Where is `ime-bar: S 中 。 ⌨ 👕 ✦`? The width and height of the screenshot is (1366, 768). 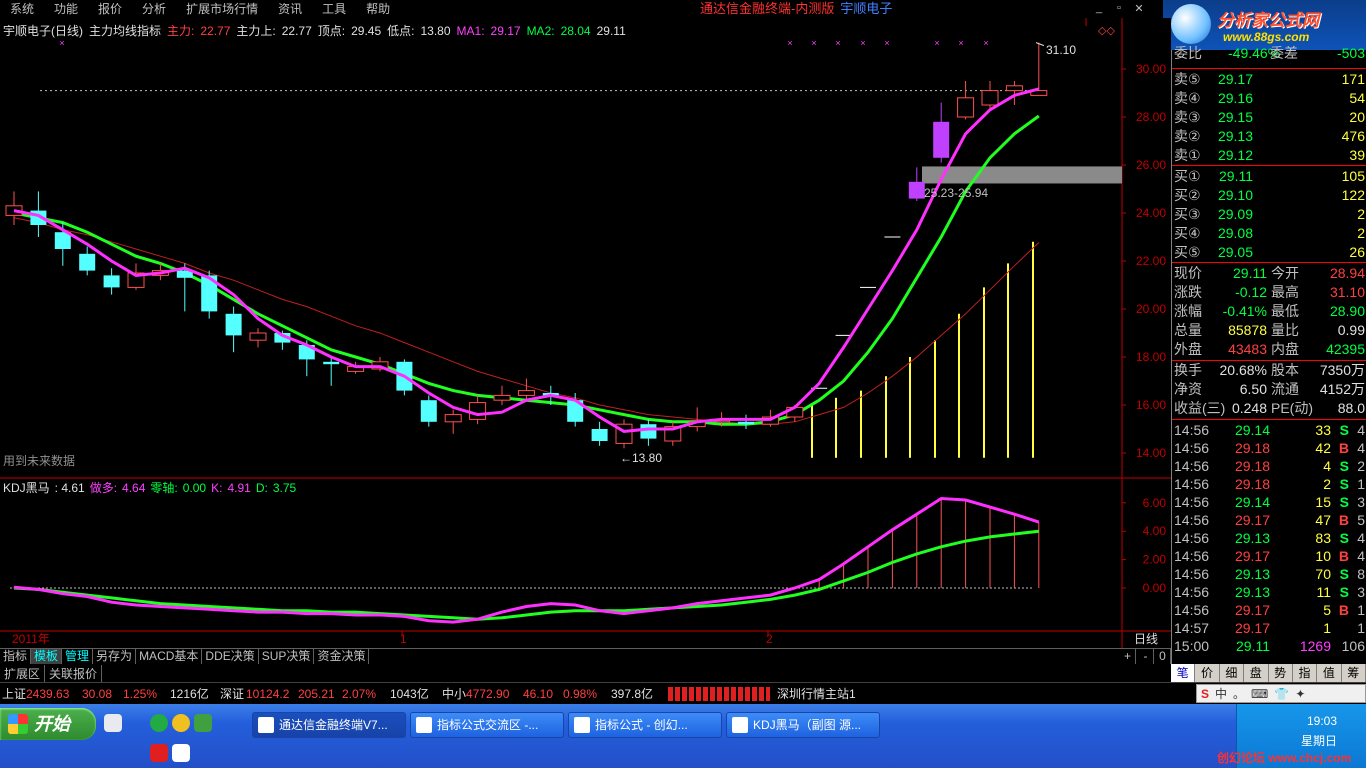 ime-bar: S 中 。 ⌨ 👕 ✦ is located at coordinates (1281, 693).